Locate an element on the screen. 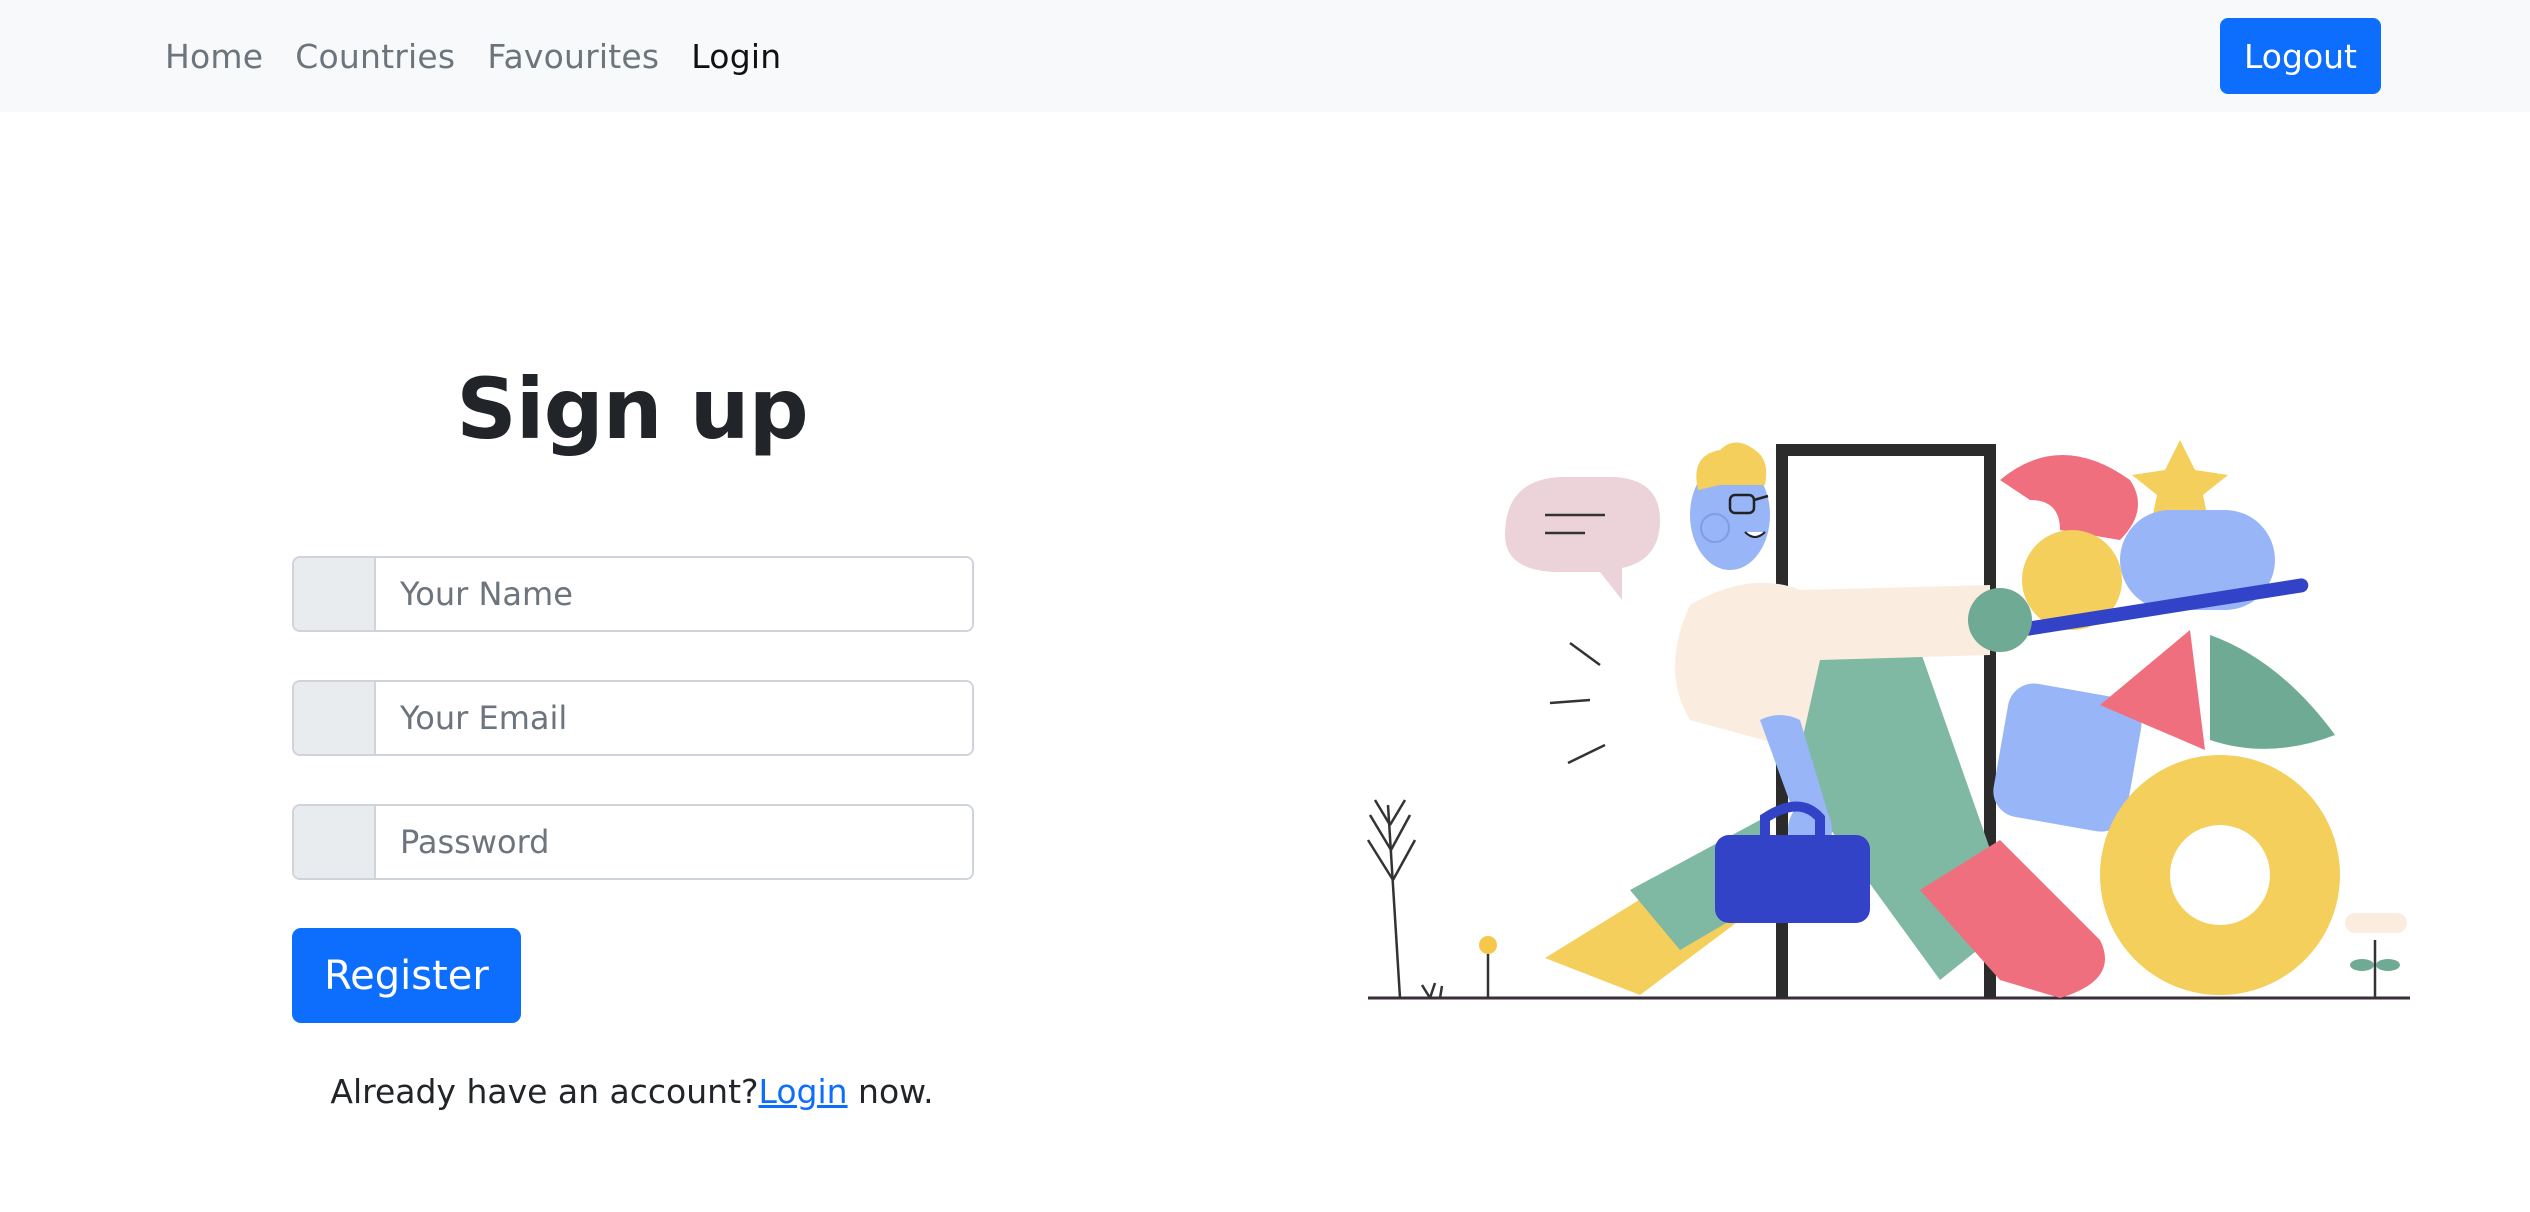 This screenshot has height=1212, width=2530. nav-link-login: Login is located at coordinates (736, 56).